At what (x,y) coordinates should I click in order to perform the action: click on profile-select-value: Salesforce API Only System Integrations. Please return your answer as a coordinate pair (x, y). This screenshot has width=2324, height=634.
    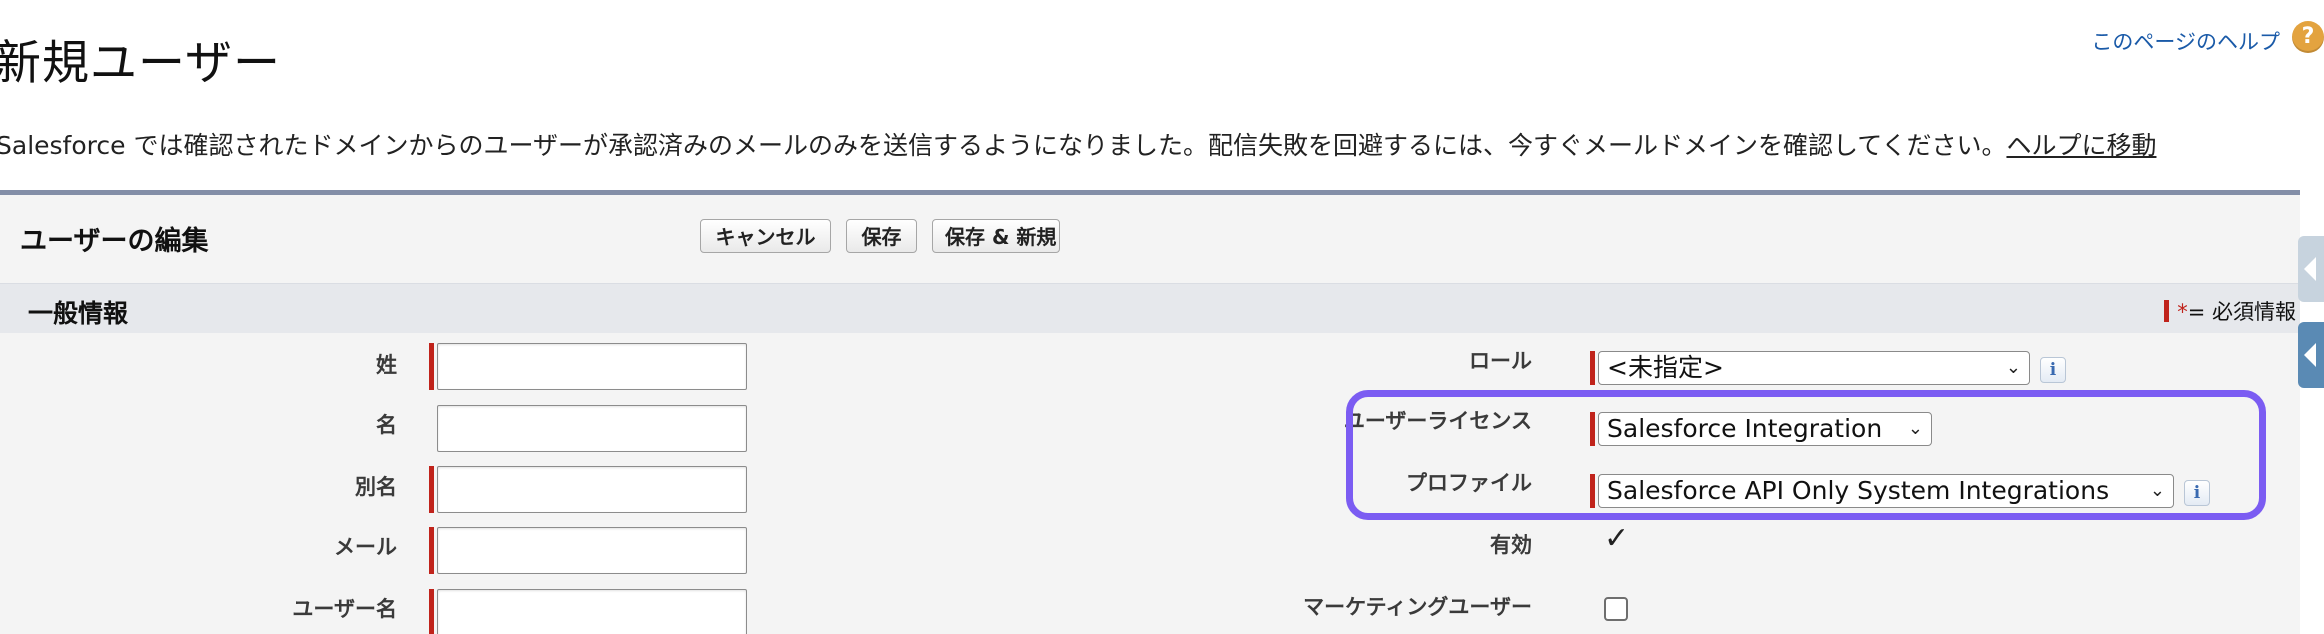
    Looking at the image, I should click on (1858, 490).